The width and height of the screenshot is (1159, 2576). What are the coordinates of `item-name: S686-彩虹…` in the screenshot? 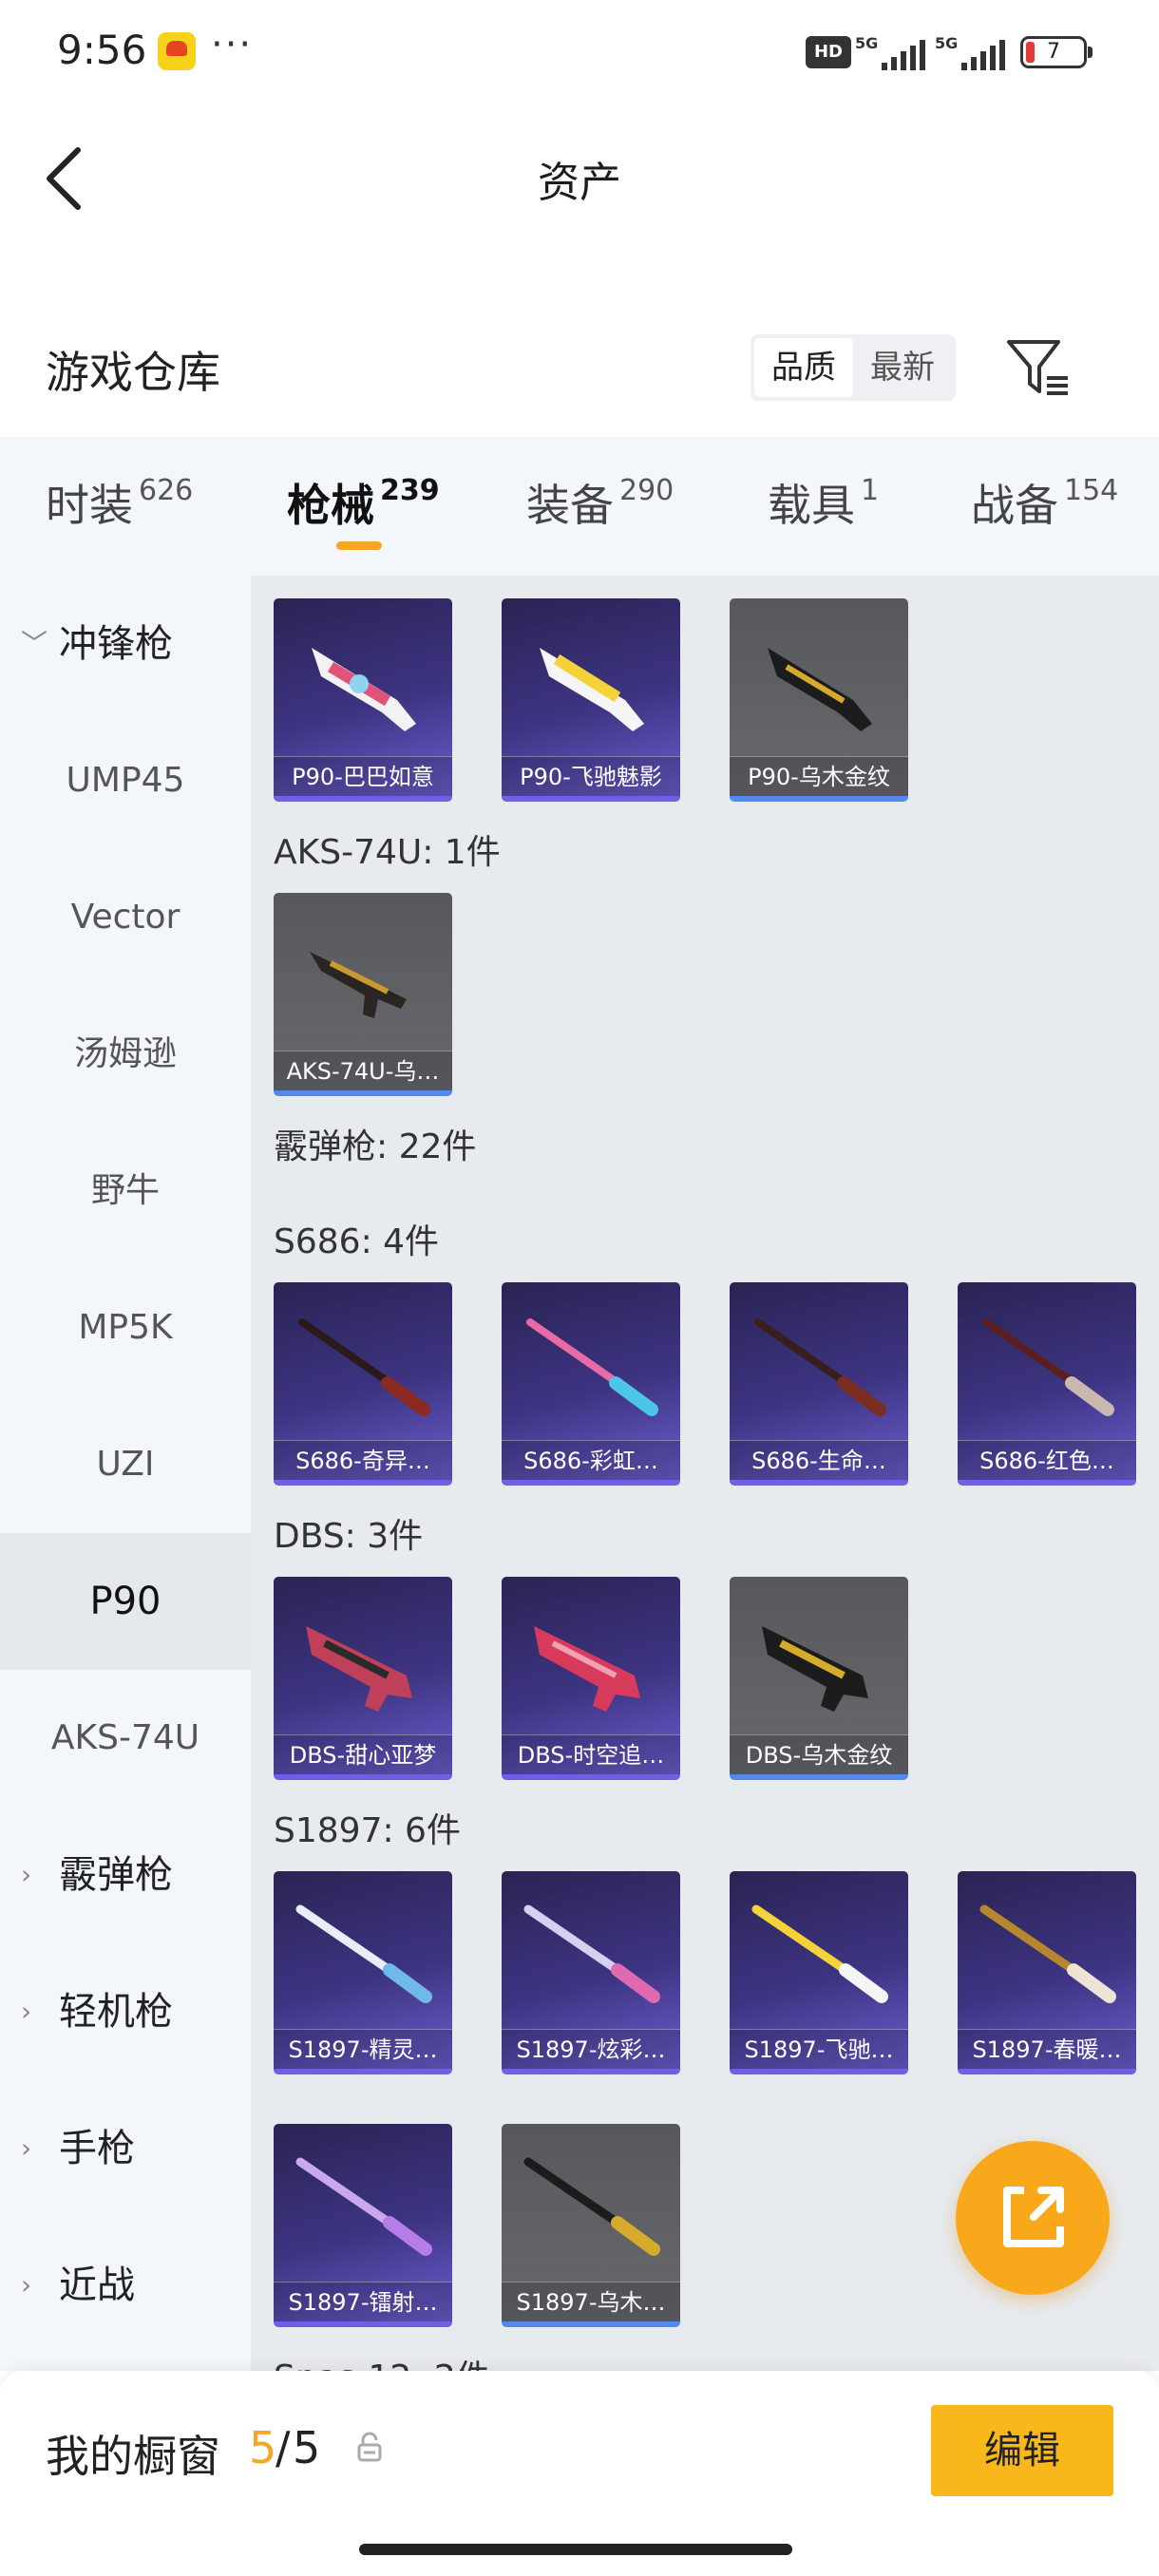 It's located at (591, 1460).